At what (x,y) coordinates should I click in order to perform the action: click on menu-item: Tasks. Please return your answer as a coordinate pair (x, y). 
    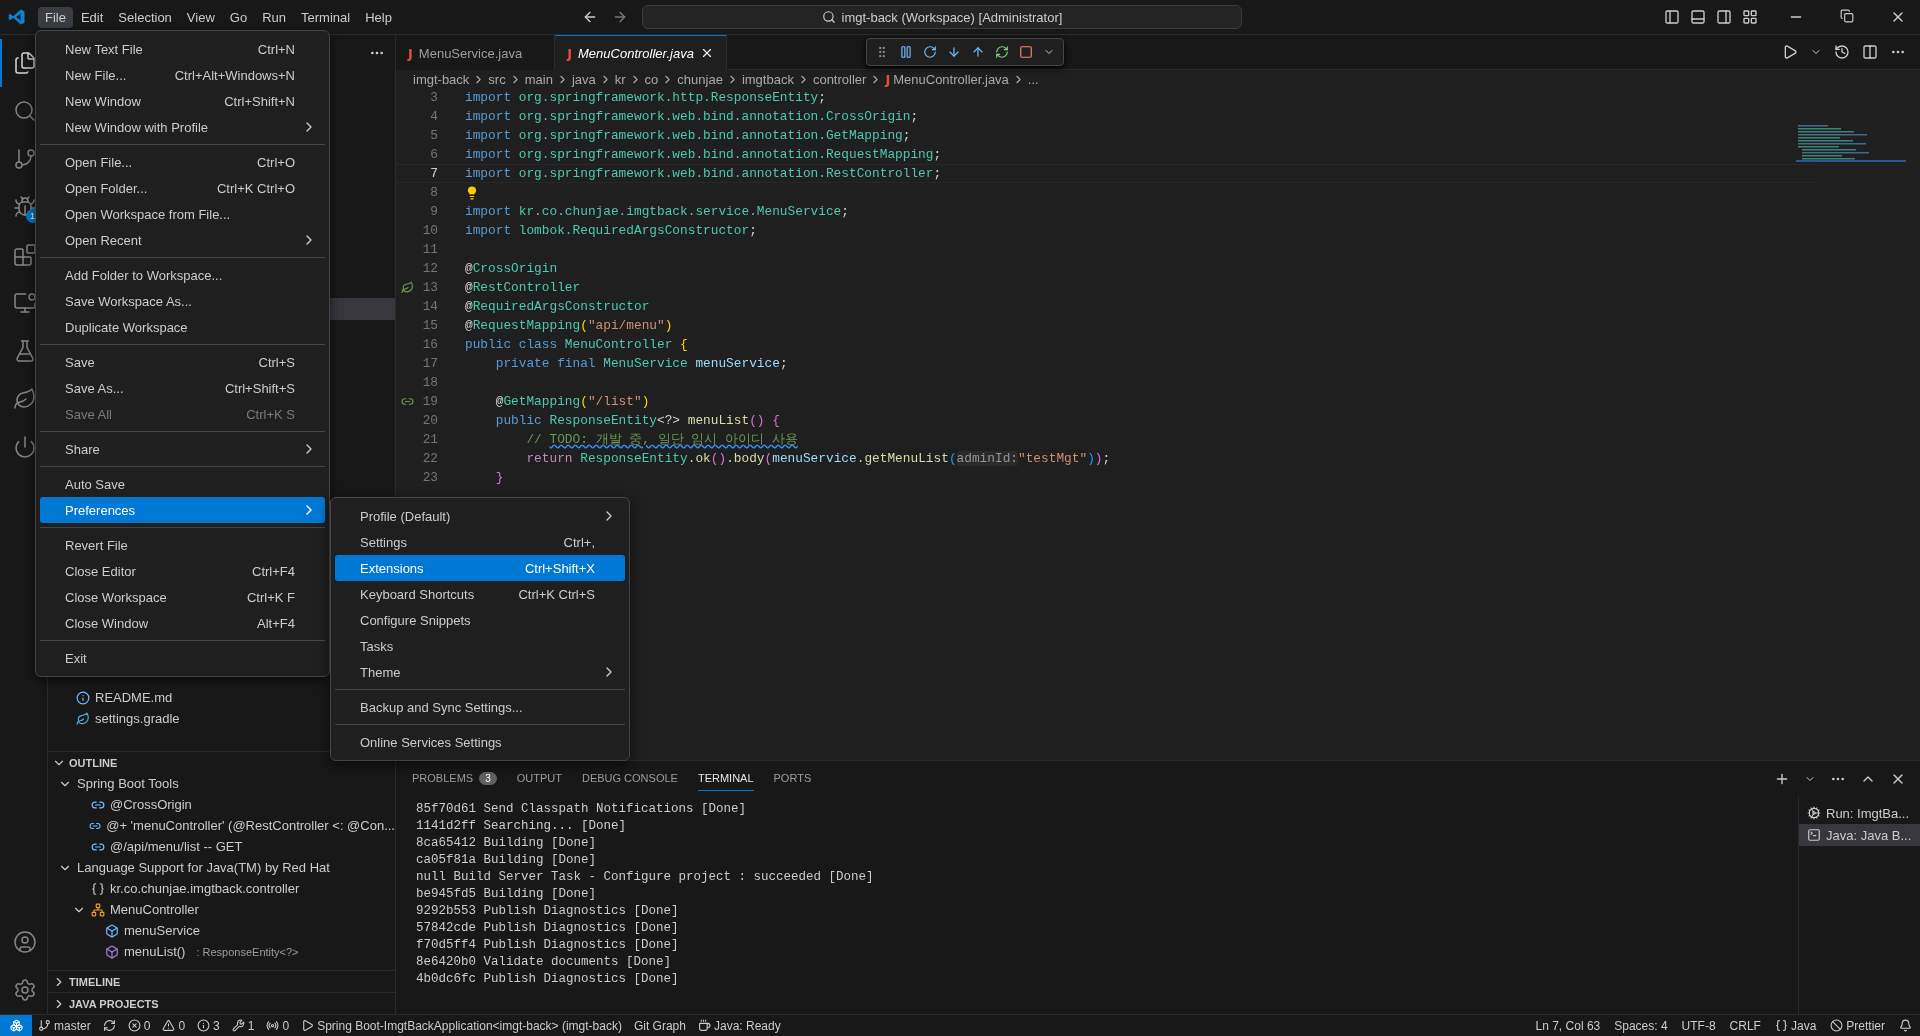
    Looking at the image, I should click on (480, 646).